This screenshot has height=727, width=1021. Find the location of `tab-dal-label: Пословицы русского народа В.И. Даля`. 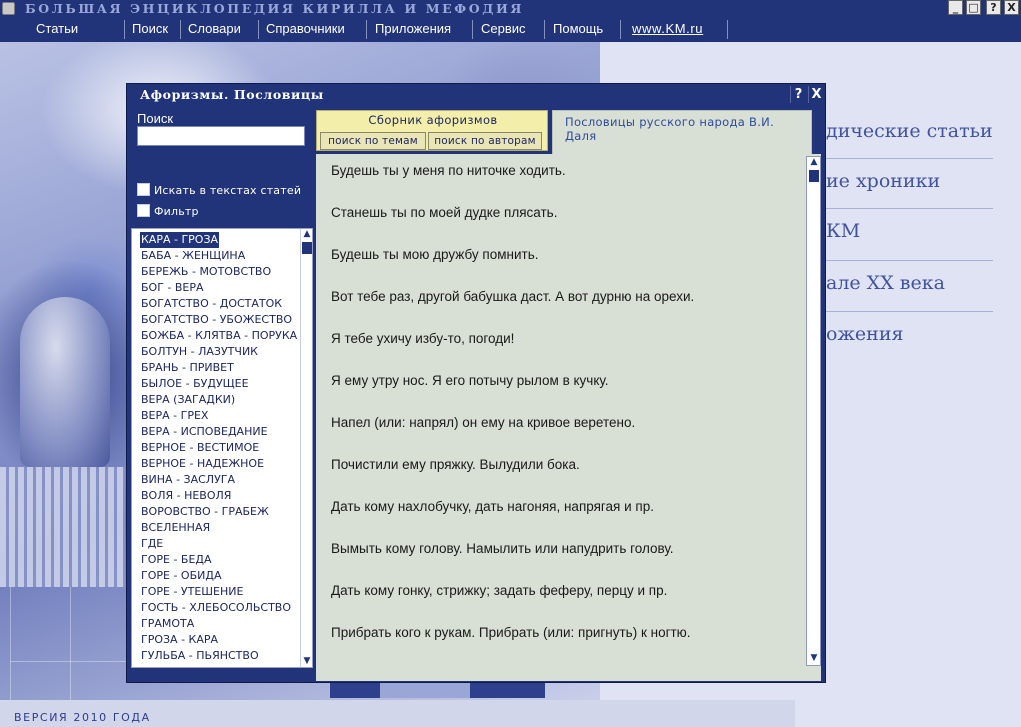

tab-dal-label: Пословицы русского народа В.И. Даля is located at coordinates (670, 129).